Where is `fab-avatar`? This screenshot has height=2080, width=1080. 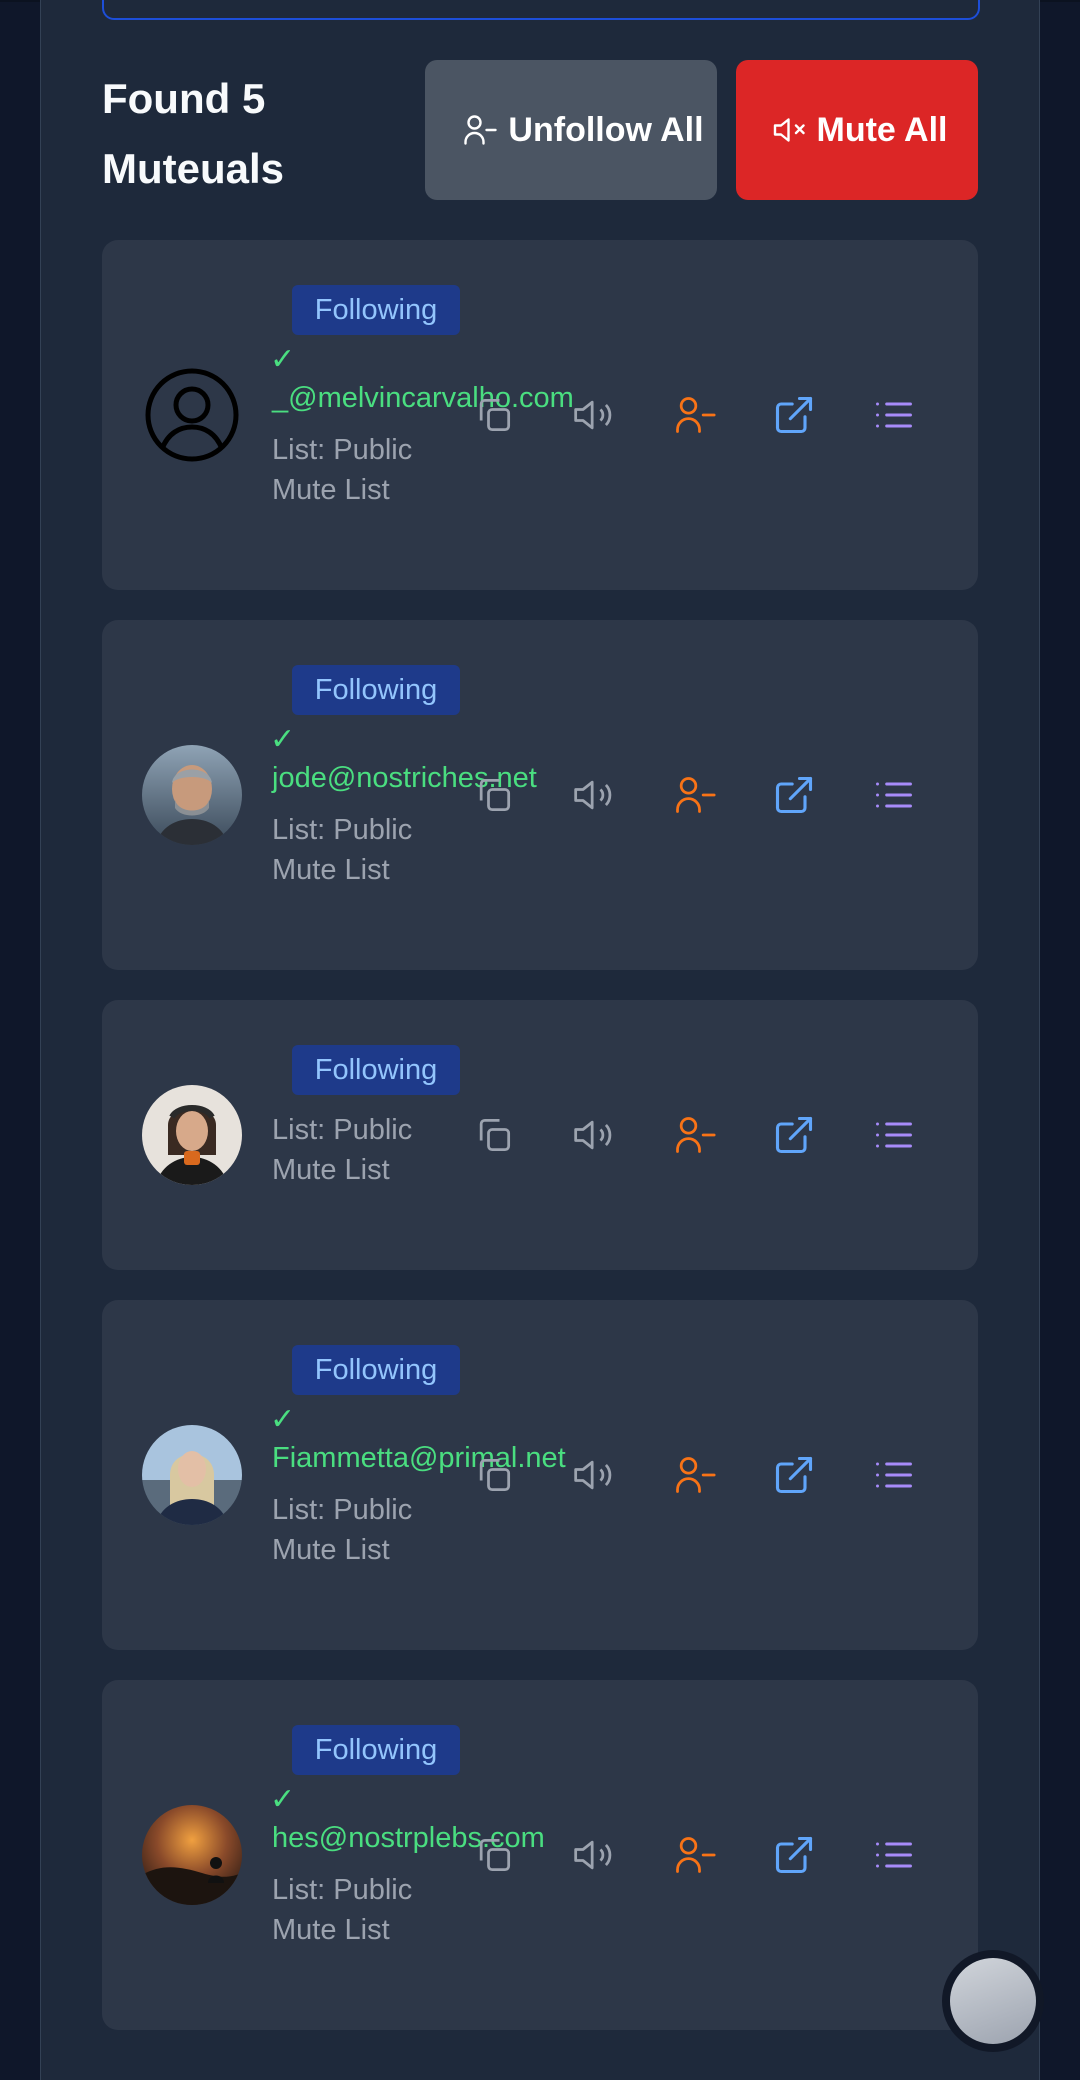 fab-avatar is located at coordinates (993, 2001).